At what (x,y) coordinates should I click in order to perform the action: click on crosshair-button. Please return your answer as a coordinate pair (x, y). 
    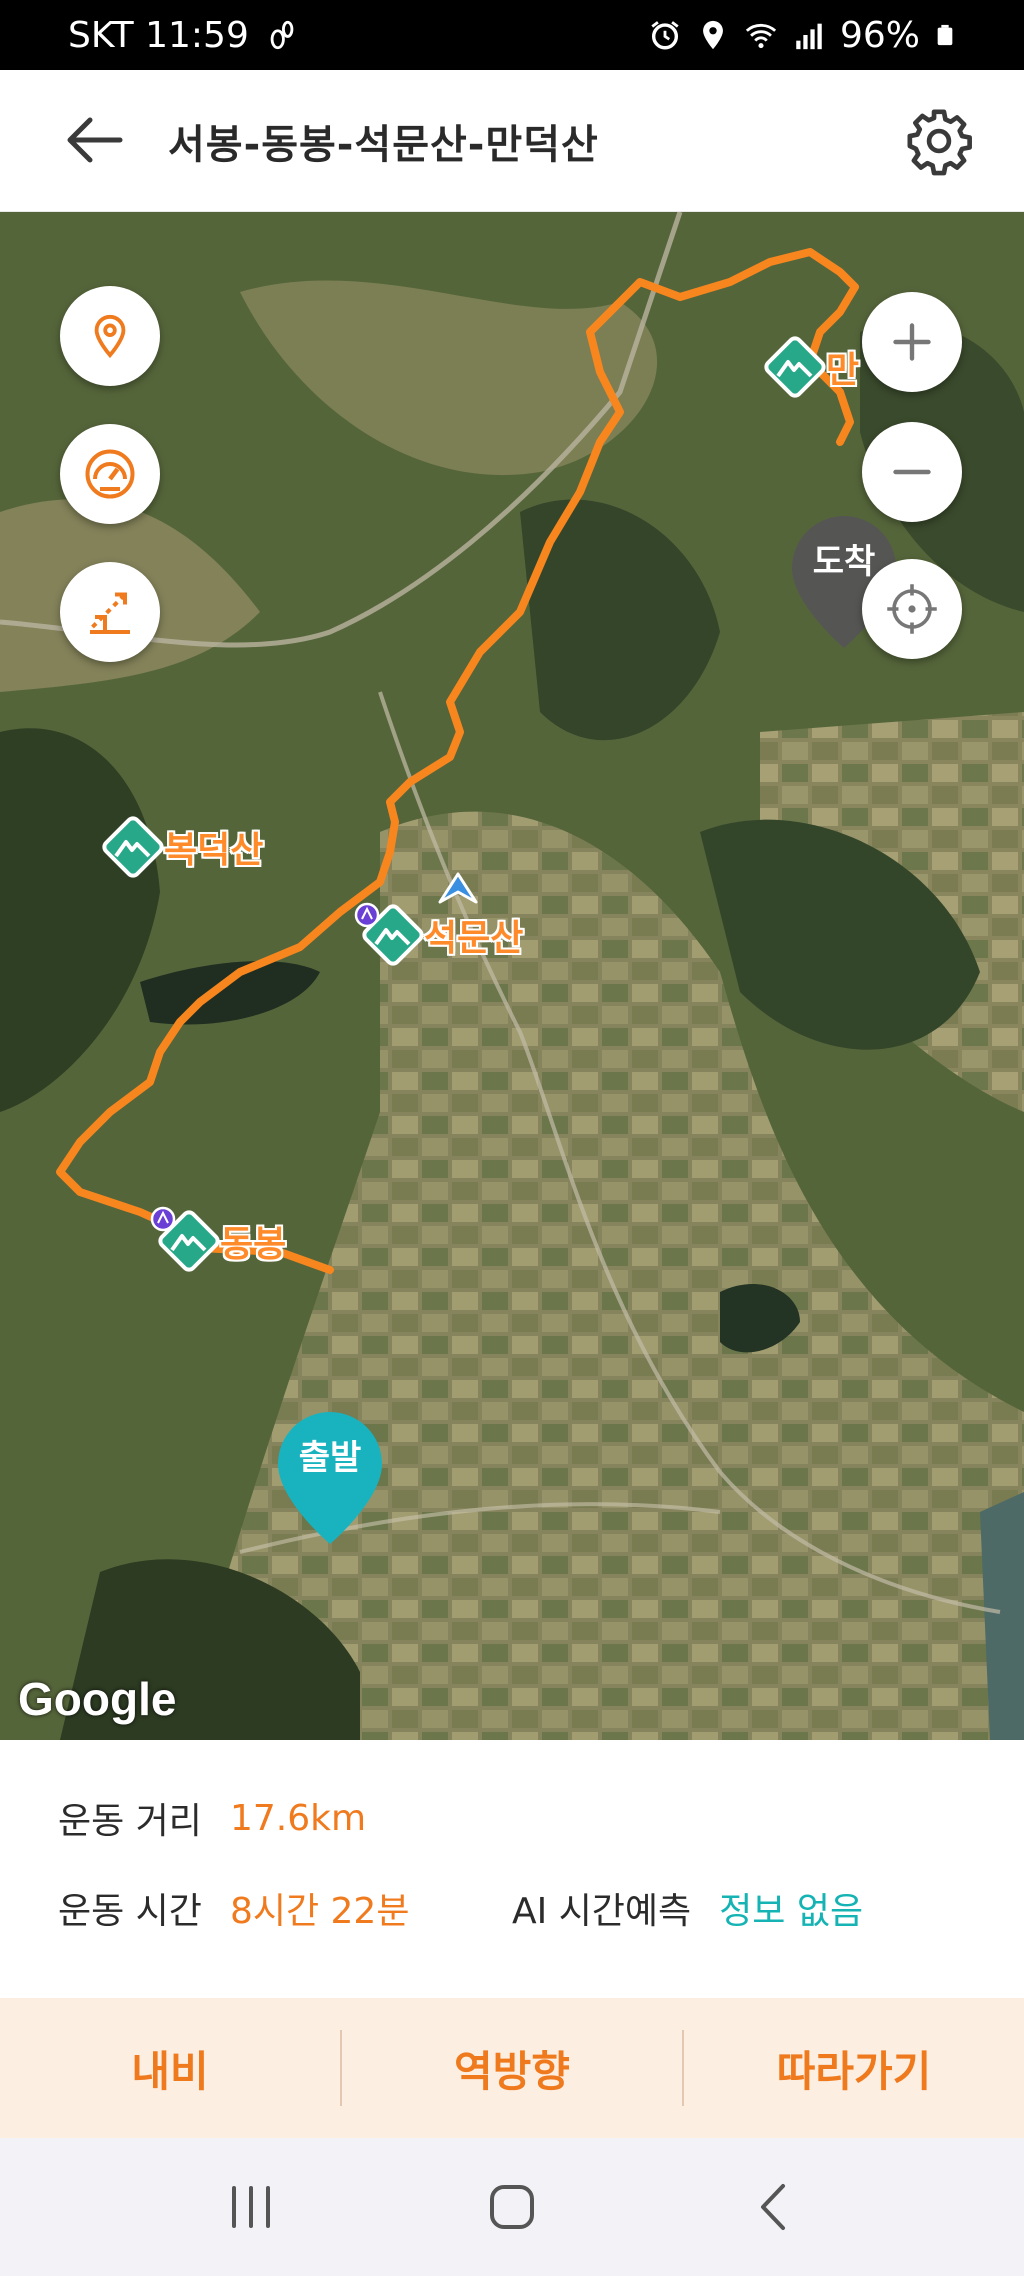
    Looking at the image, I should click on (912, 609).